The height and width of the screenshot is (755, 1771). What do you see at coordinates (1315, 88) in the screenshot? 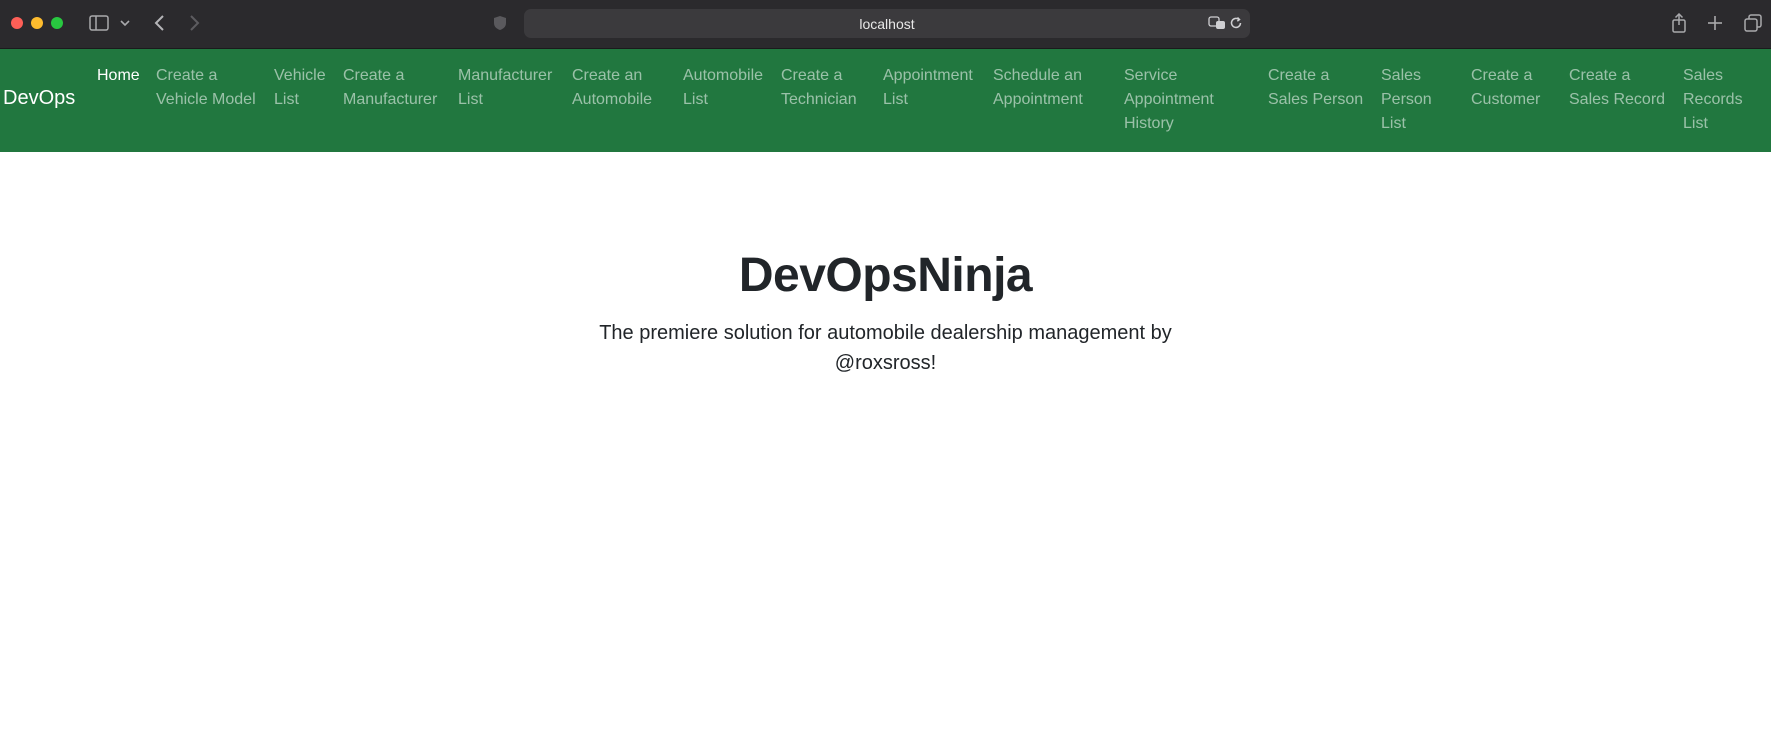
I see `nav-create-sales-person: Create a Sales Person` at bounding box center [1315, 88].